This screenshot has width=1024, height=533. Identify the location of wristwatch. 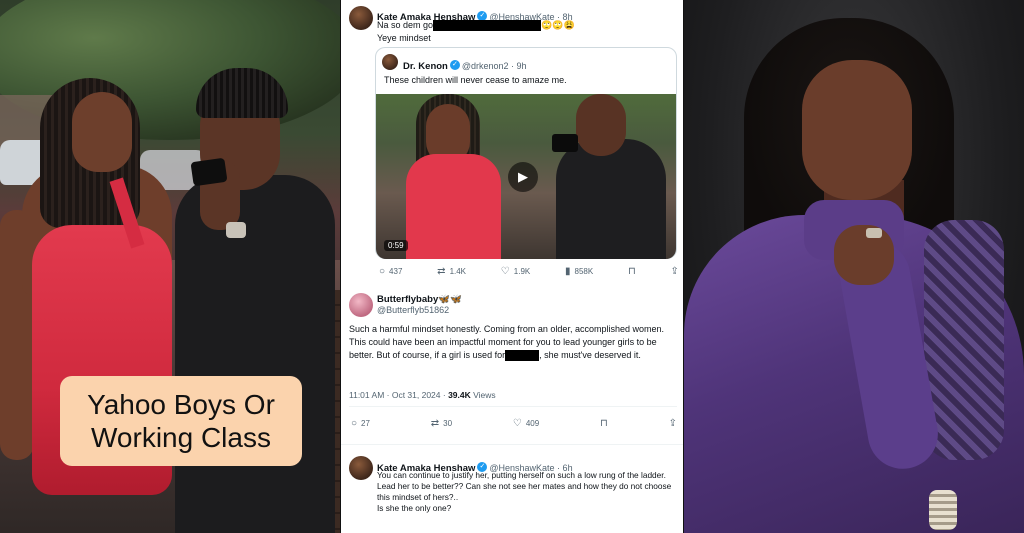
(236, 230).